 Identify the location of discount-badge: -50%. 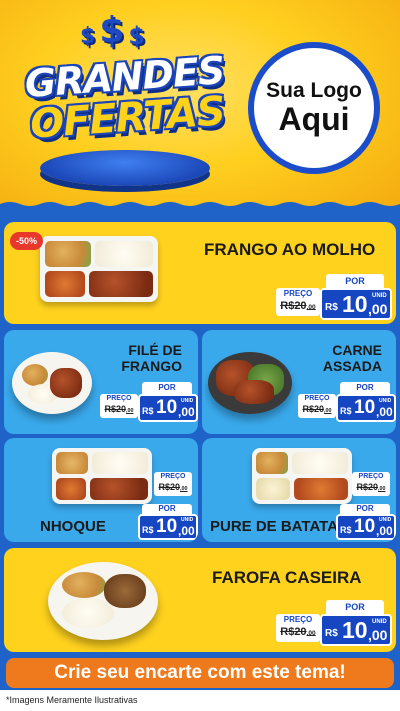
(27, 241).